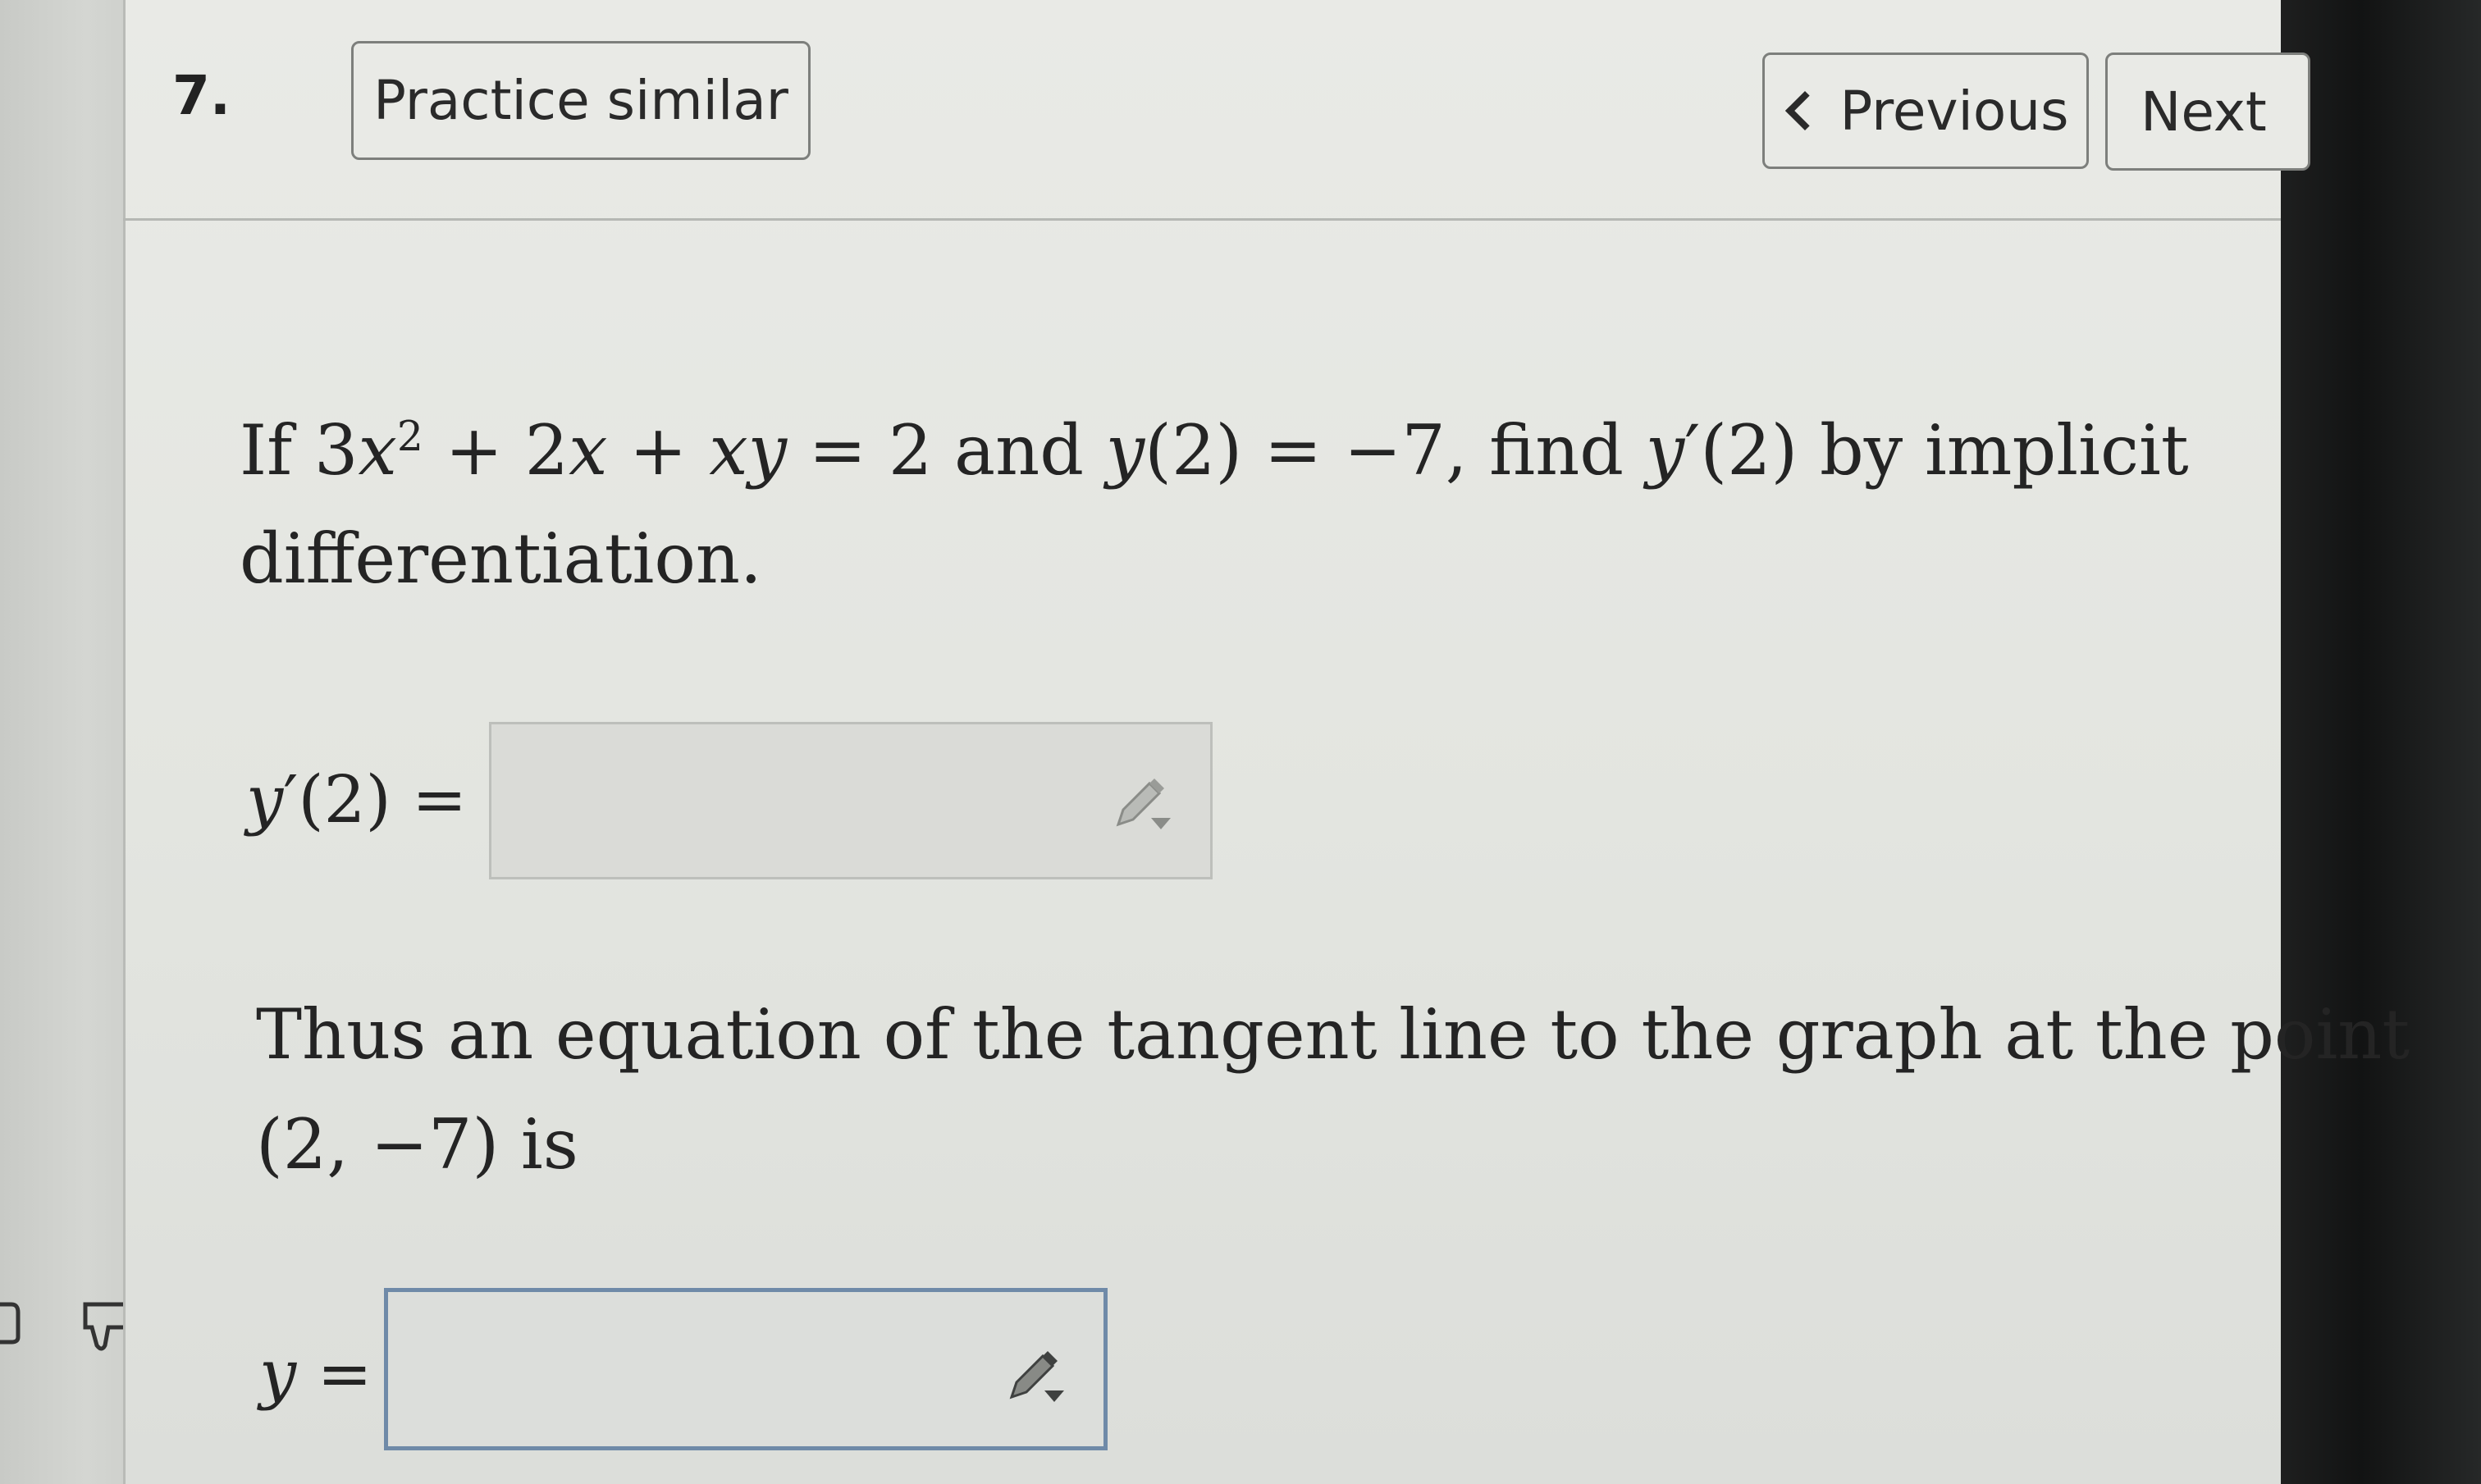 Image resolution: width=2481 pixels, height=1484 pixels. What do you see at coordinates (10, 1323) in the screenshot?
I see `thumbs-up-icon` at bounding box center [10, 1323].